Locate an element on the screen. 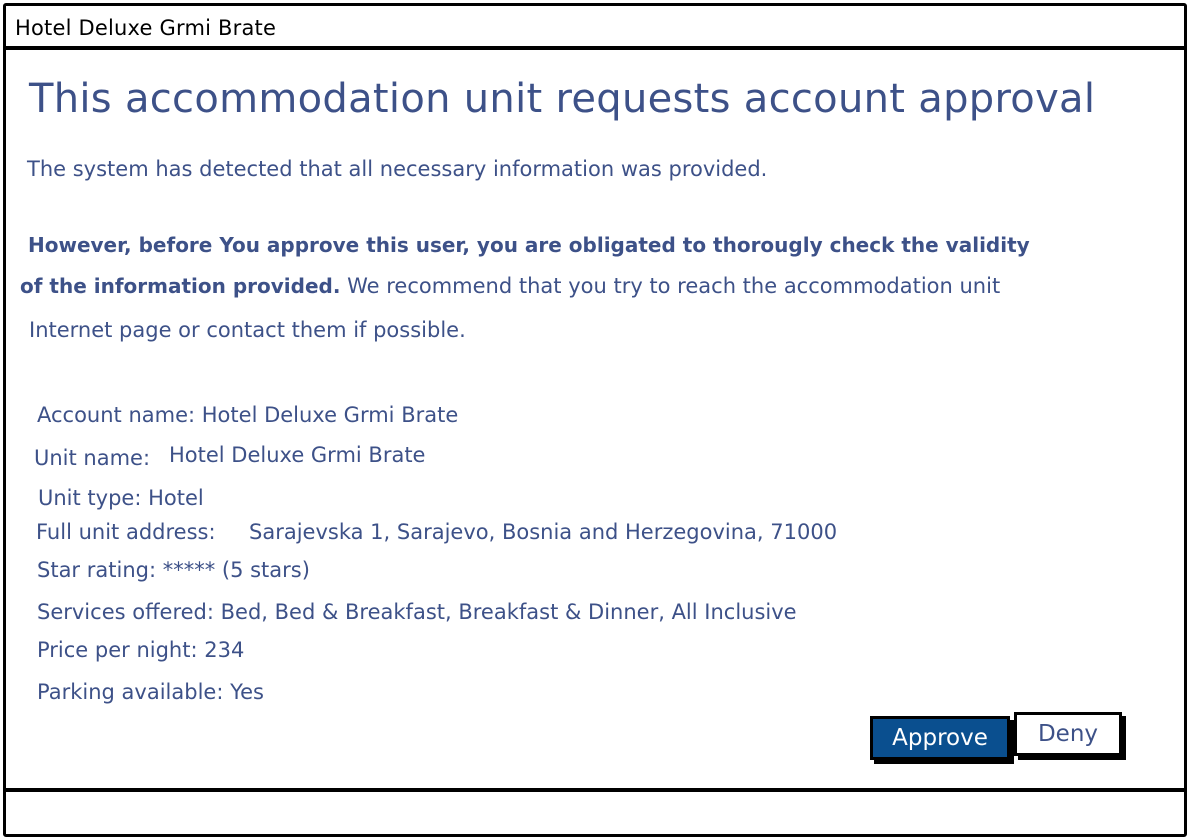  unit-name-value: Hotel Deluxe Grmi Brate is located at coordinates (297, 455).